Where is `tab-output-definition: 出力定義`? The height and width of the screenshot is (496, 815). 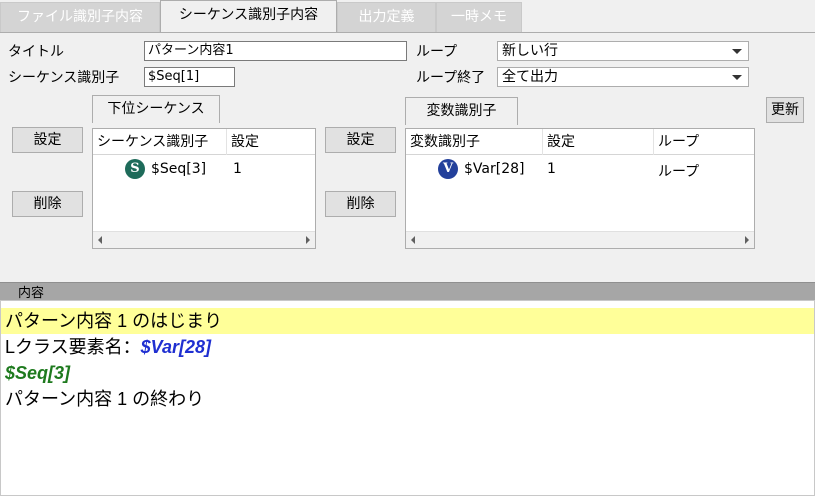
tab-output-definition: 出力定義 is located at coordinates (386, 17).